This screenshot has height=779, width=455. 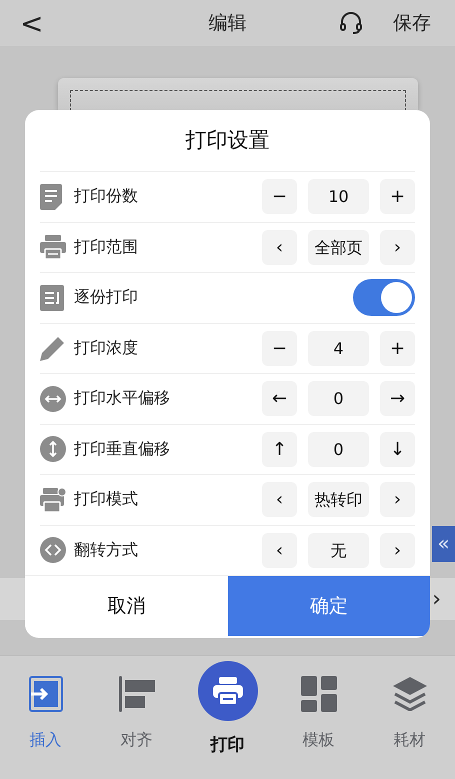 I want to click on pencil-icon, so click(x=53, y=348).